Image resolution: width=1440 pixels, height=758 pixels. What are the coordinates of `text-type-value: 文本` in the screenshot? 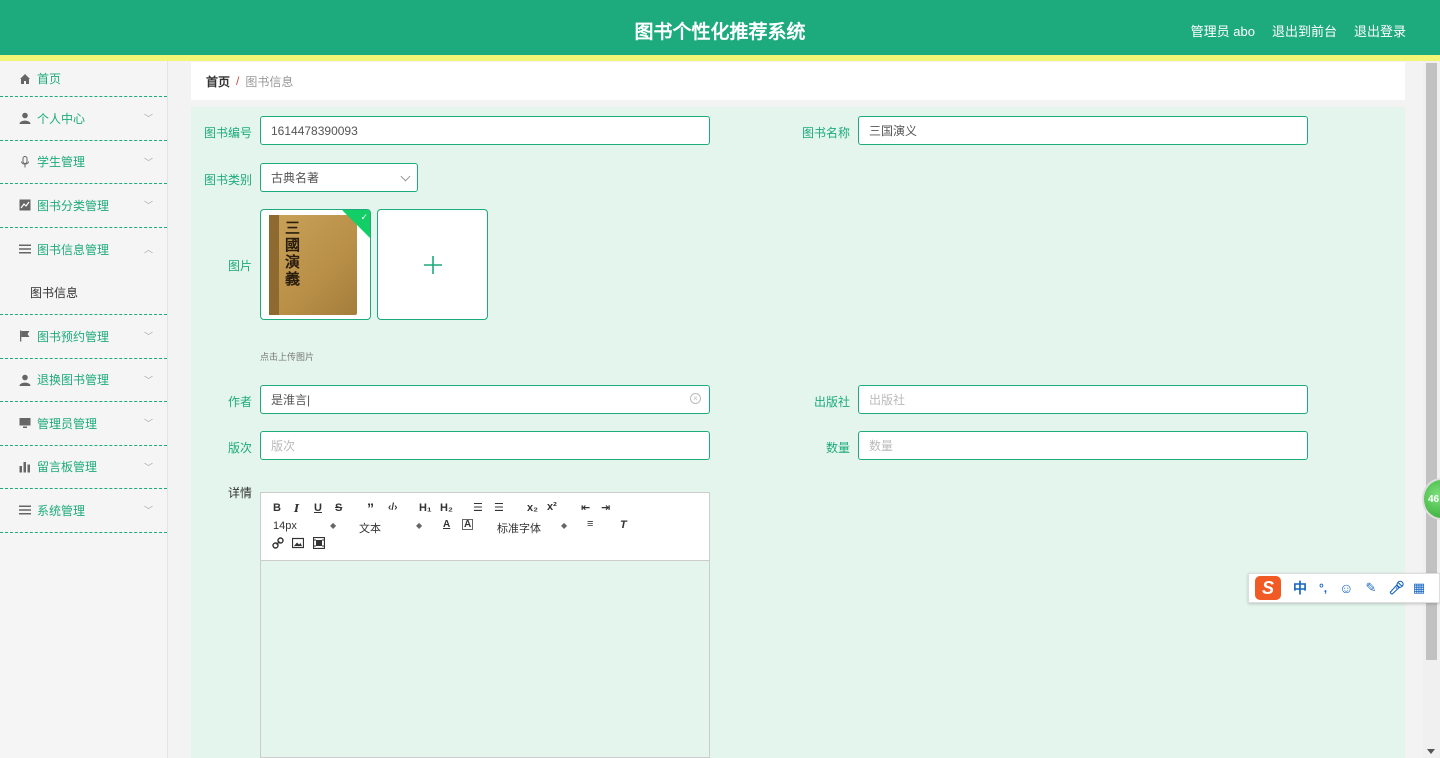 It's located at (370, 529).